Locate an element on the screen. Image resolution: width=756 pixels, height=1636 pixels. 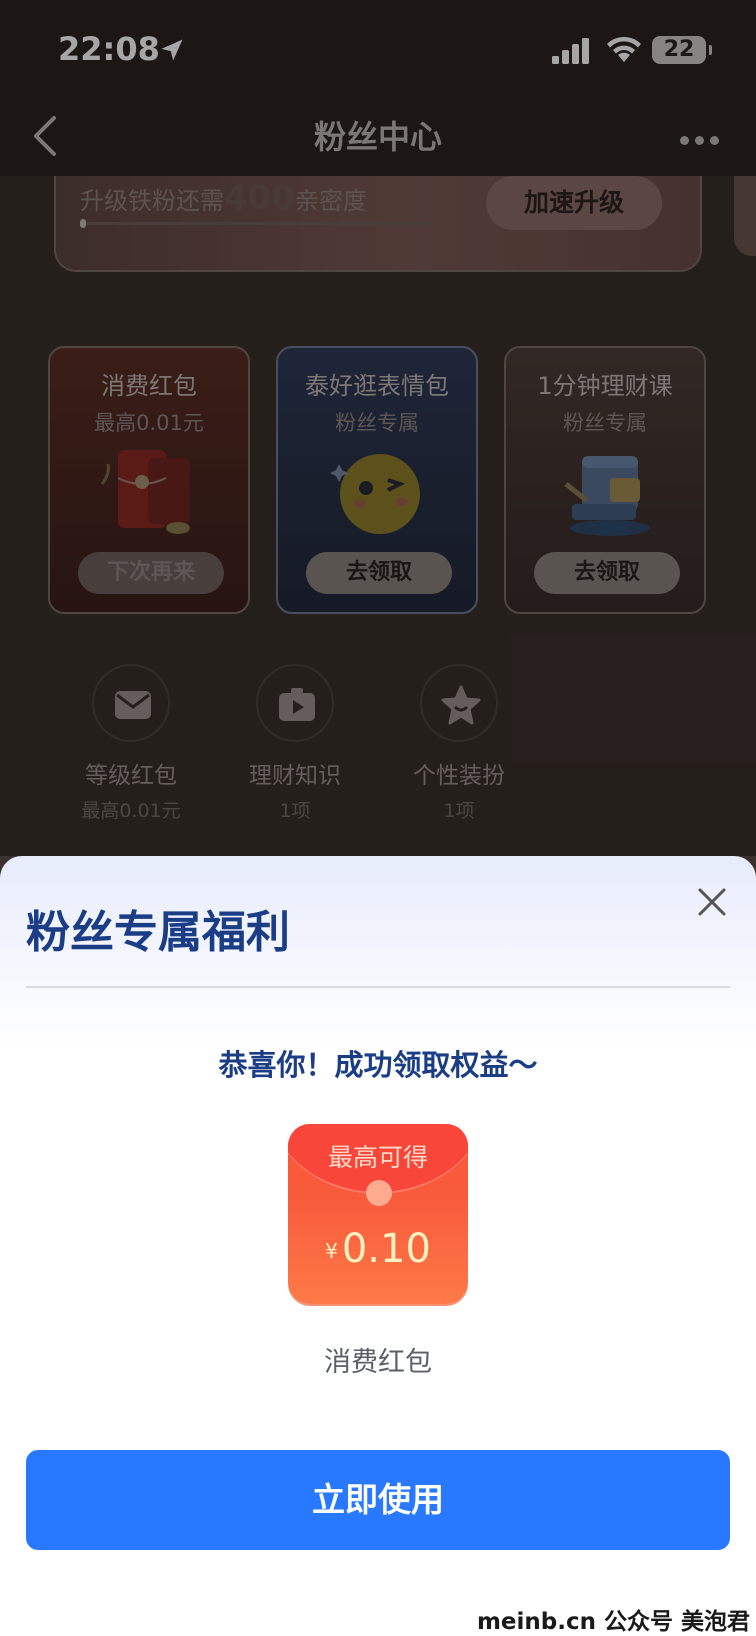
congrats-message: 恭喜你！成功领取权益～ is located at coordinates (378, 1065).